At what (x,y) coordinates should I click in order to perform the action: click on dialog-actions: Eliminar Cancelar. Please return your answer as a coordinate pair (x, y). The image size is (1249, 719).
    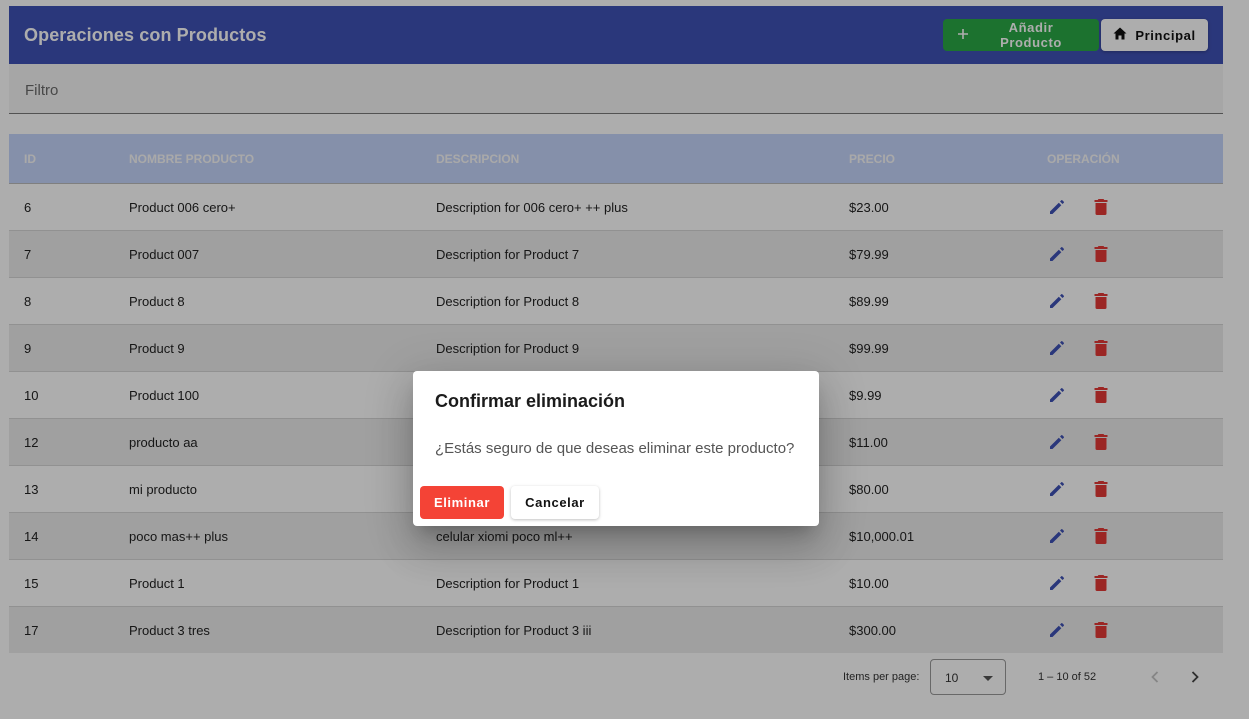
    Looking at the image, I should click on (509, 502).